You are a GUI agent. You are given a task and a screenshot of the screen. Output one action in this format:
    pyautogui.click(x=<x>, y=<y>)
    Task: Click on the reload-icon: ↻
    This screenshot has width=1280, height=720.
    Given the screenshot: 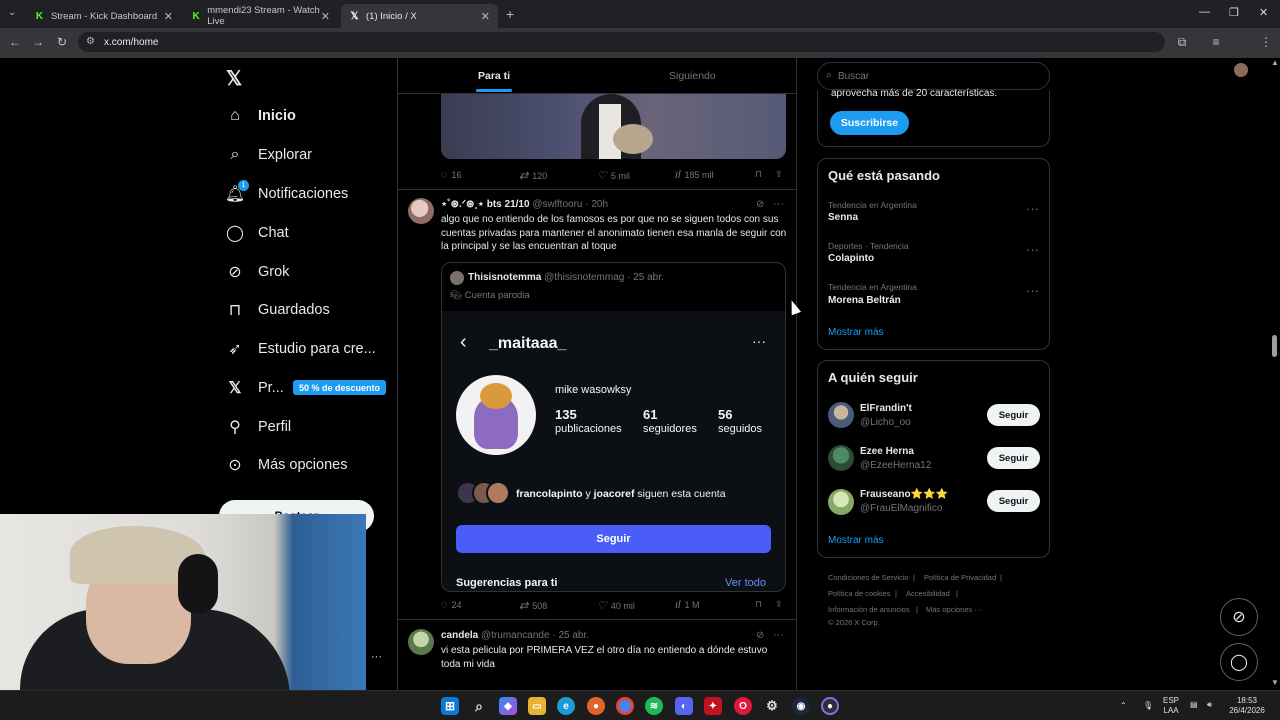 What is the action you would take?
    pyautogui.click(x=62, y=42)
    